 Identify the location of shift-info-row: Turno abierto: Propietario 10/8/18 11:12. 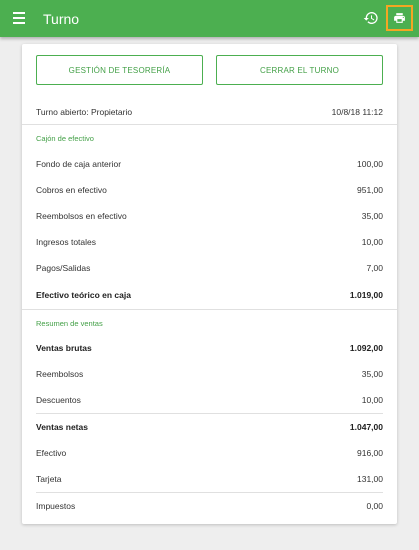
(209, 111).